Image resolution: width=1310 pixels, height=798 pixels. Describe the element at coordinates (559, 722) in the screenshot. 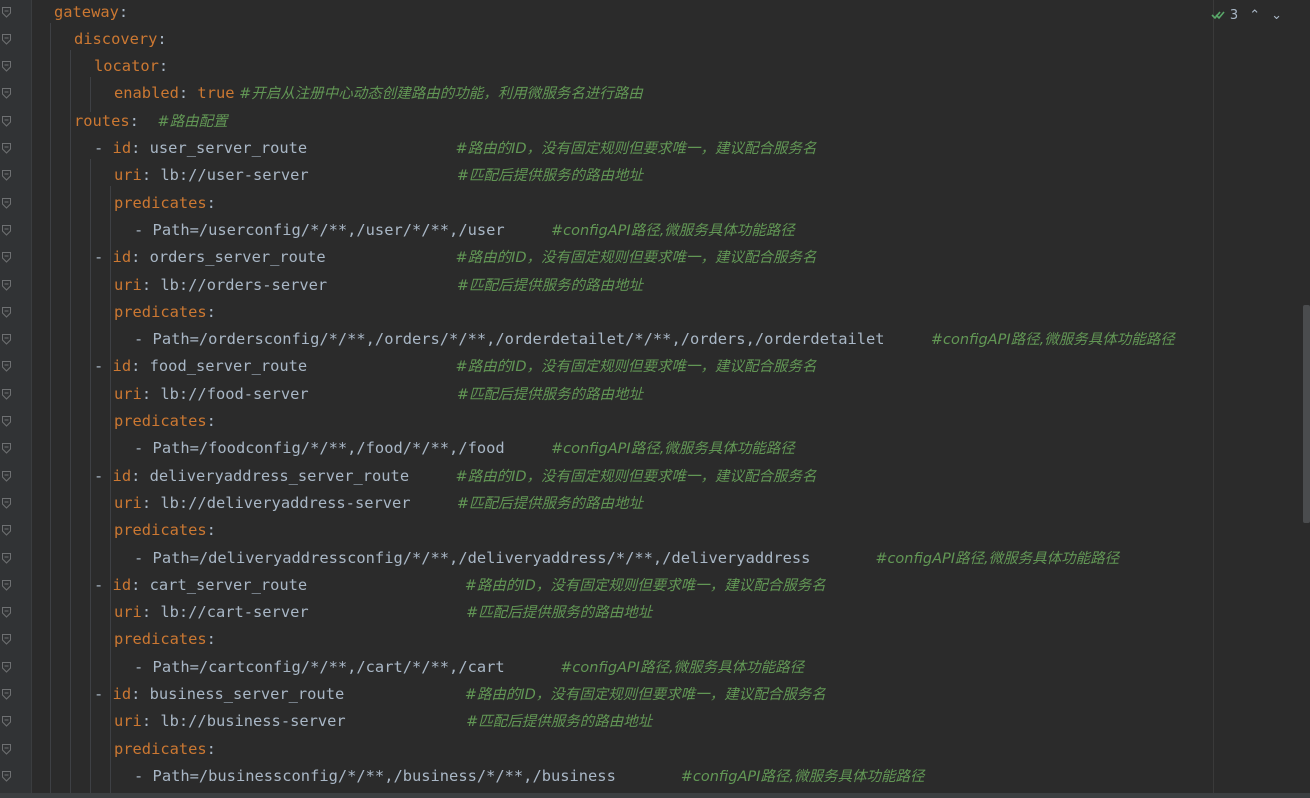

I see `yaml-comment: #匹配后提供服务的路由地址` at that location.